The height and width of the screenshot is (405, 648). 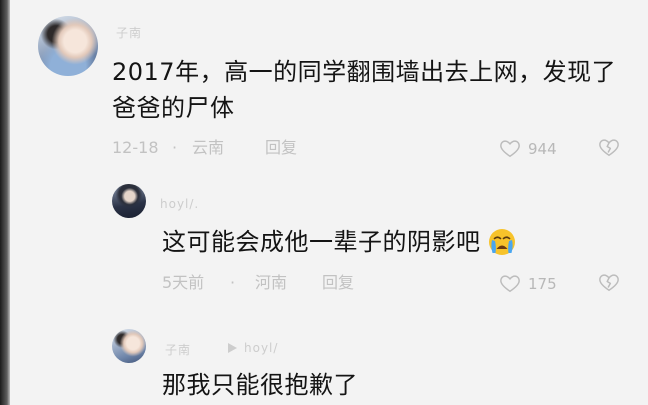 I want to click on comment-text: 那我只能很抱歉了, so click(x=260, y=385).